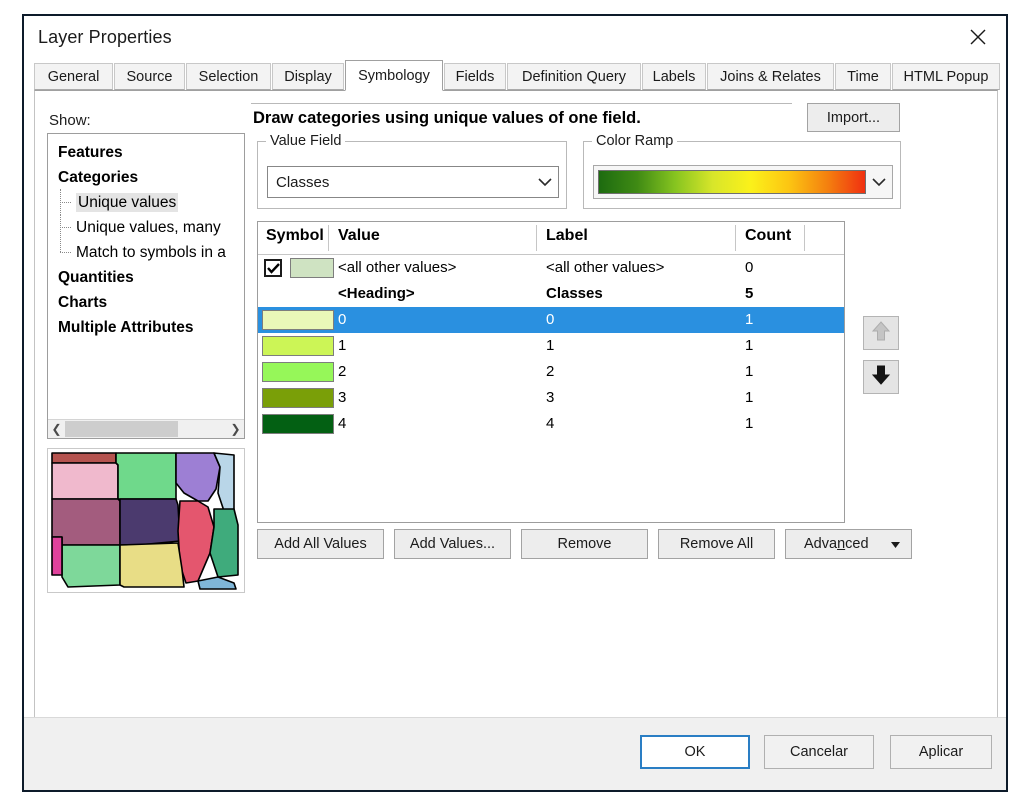 The image size is (1024, 806). I want to click on color-ramp-combo, so click(743, 182).